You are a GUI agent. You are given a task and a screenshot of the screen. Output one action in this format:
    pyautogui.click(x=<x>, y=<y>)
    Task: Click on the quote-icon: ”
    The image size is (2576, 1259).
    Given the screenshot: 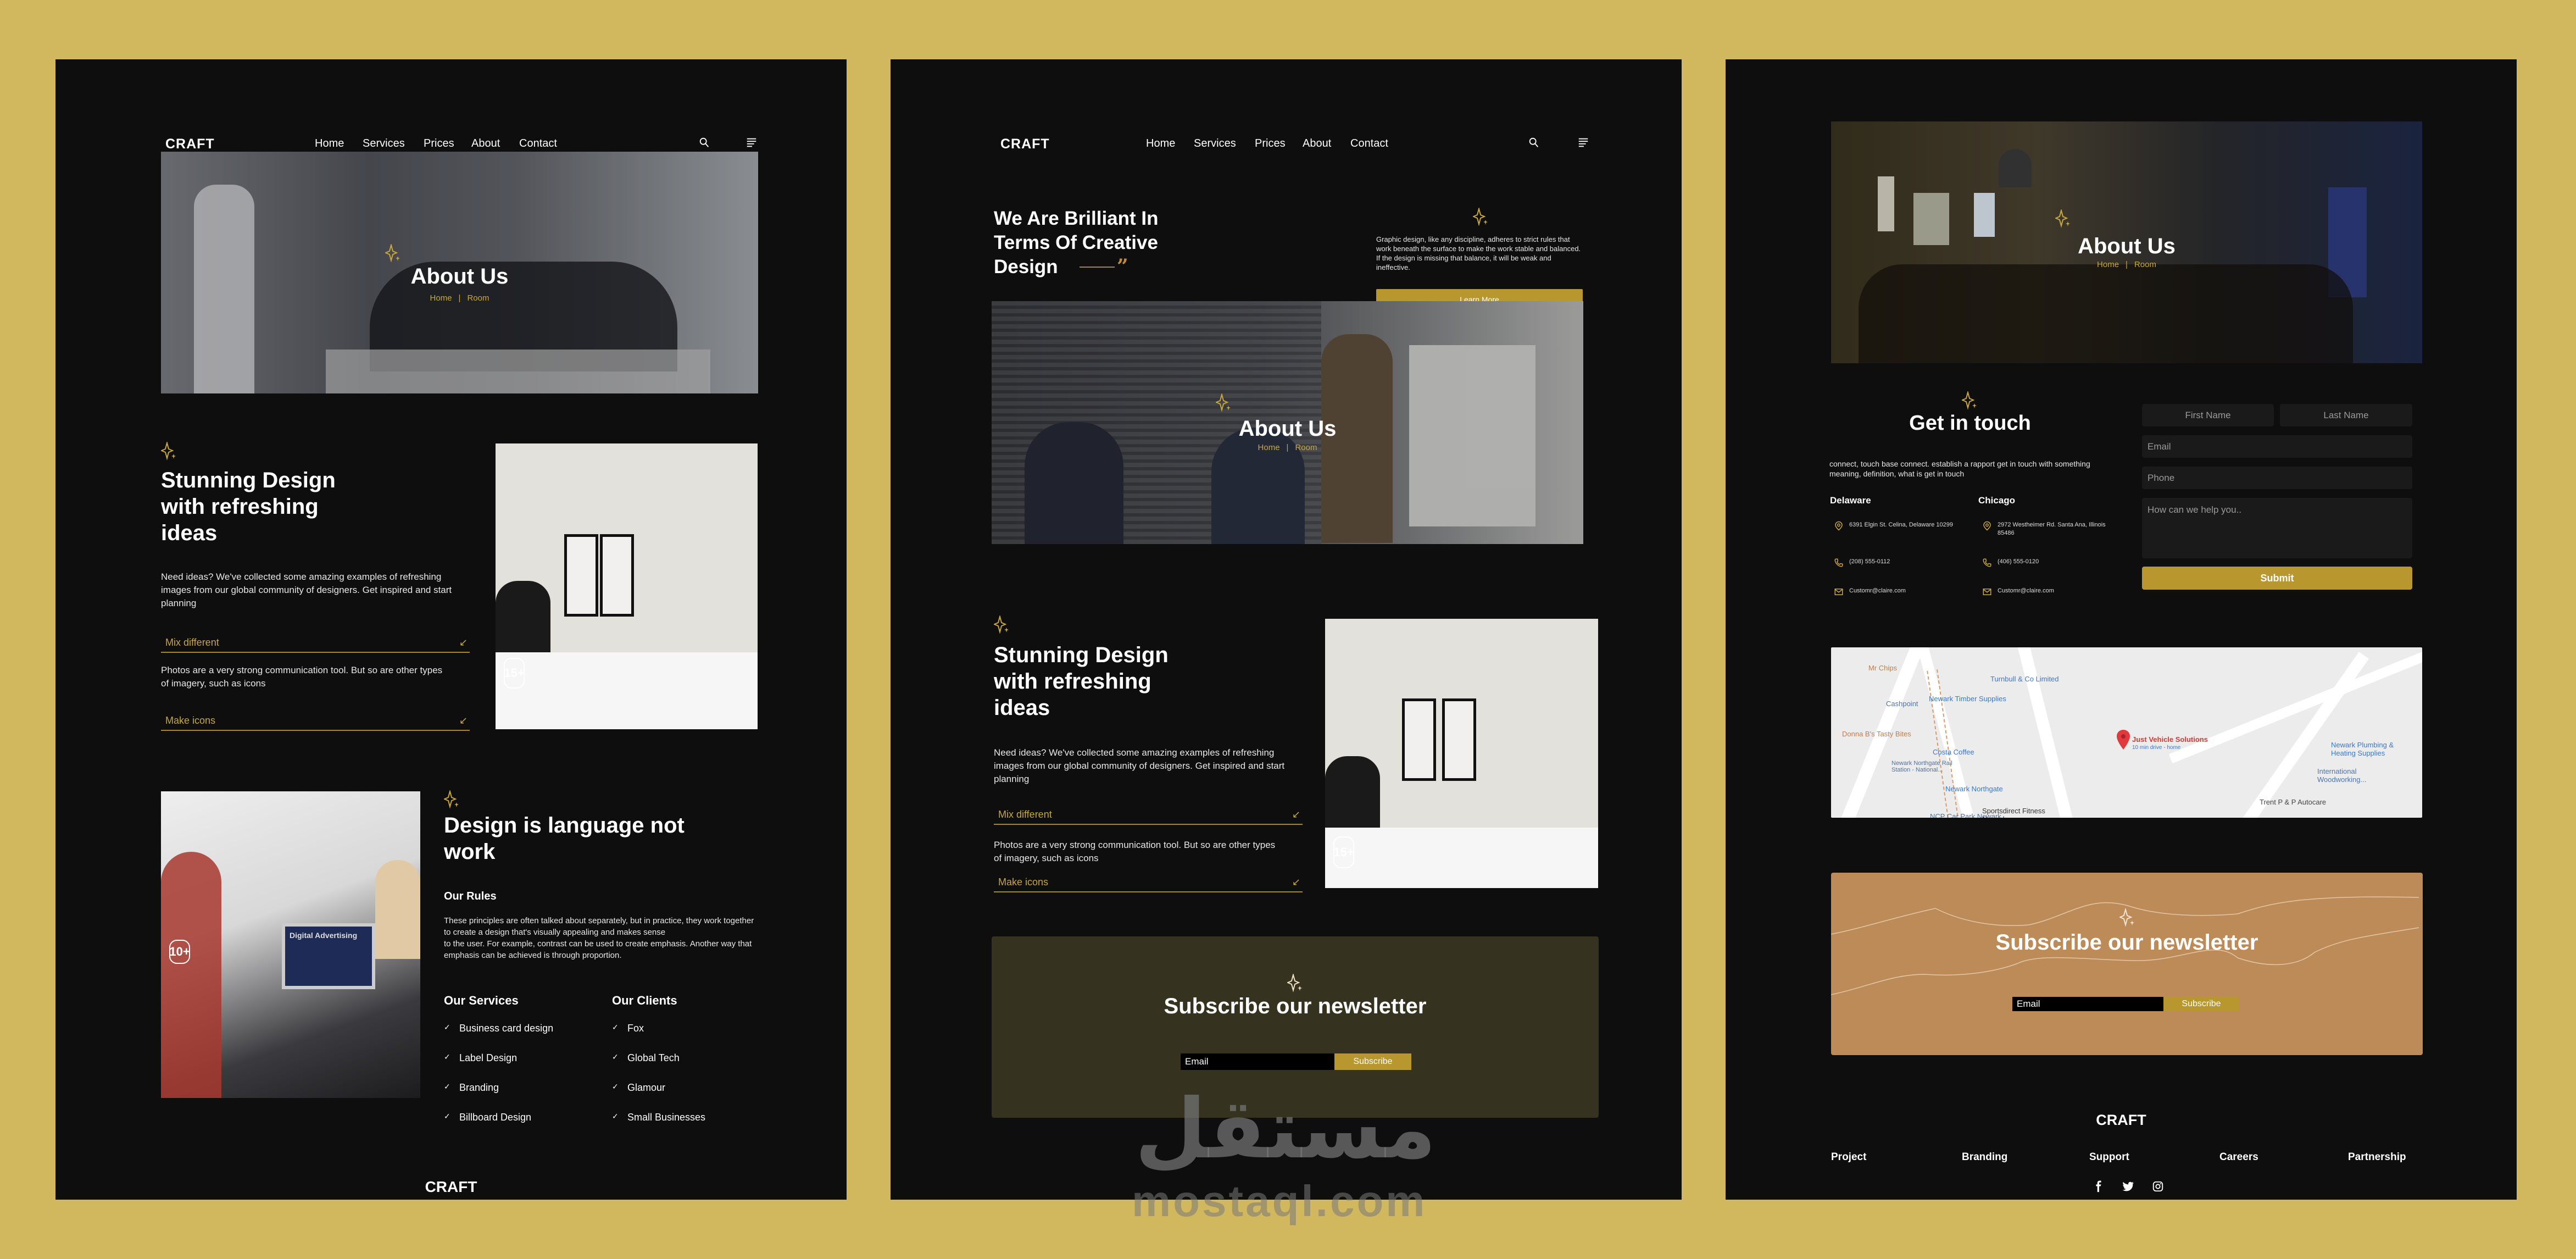 What is the action you would take?
    pyautogui.click(x=1122, y=266)
    